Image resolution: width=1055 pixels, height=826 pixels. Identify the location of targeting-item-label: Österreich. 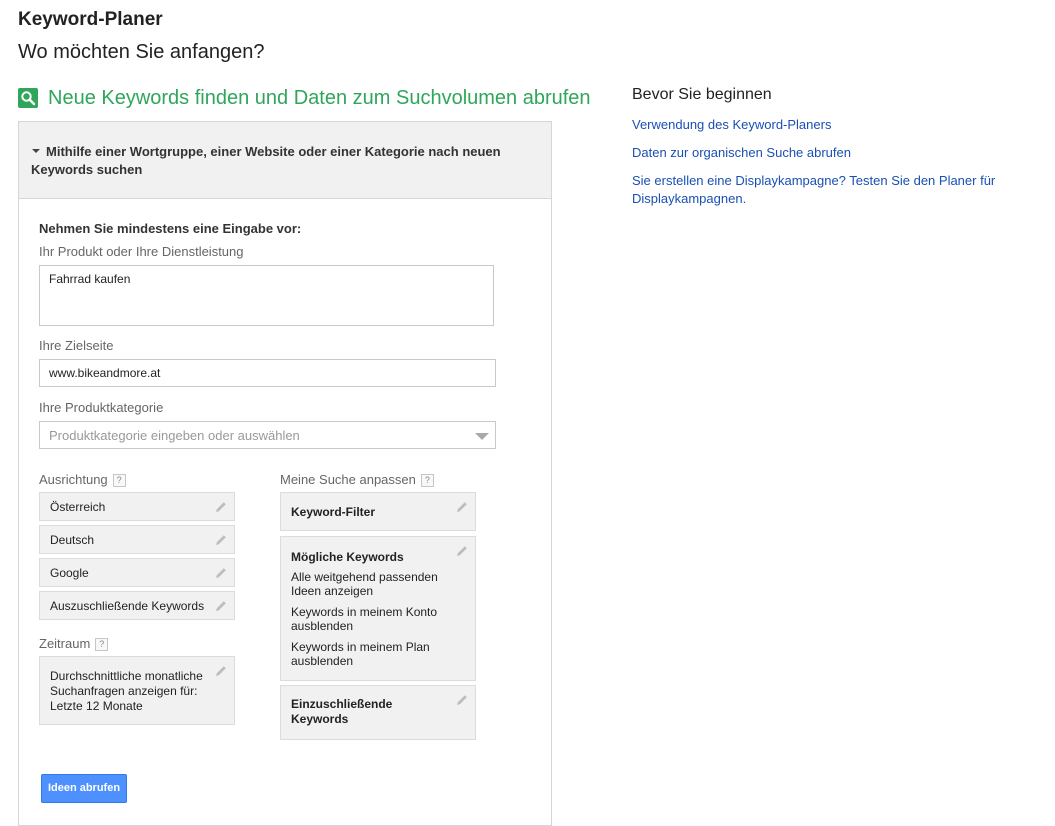
(78, 507).